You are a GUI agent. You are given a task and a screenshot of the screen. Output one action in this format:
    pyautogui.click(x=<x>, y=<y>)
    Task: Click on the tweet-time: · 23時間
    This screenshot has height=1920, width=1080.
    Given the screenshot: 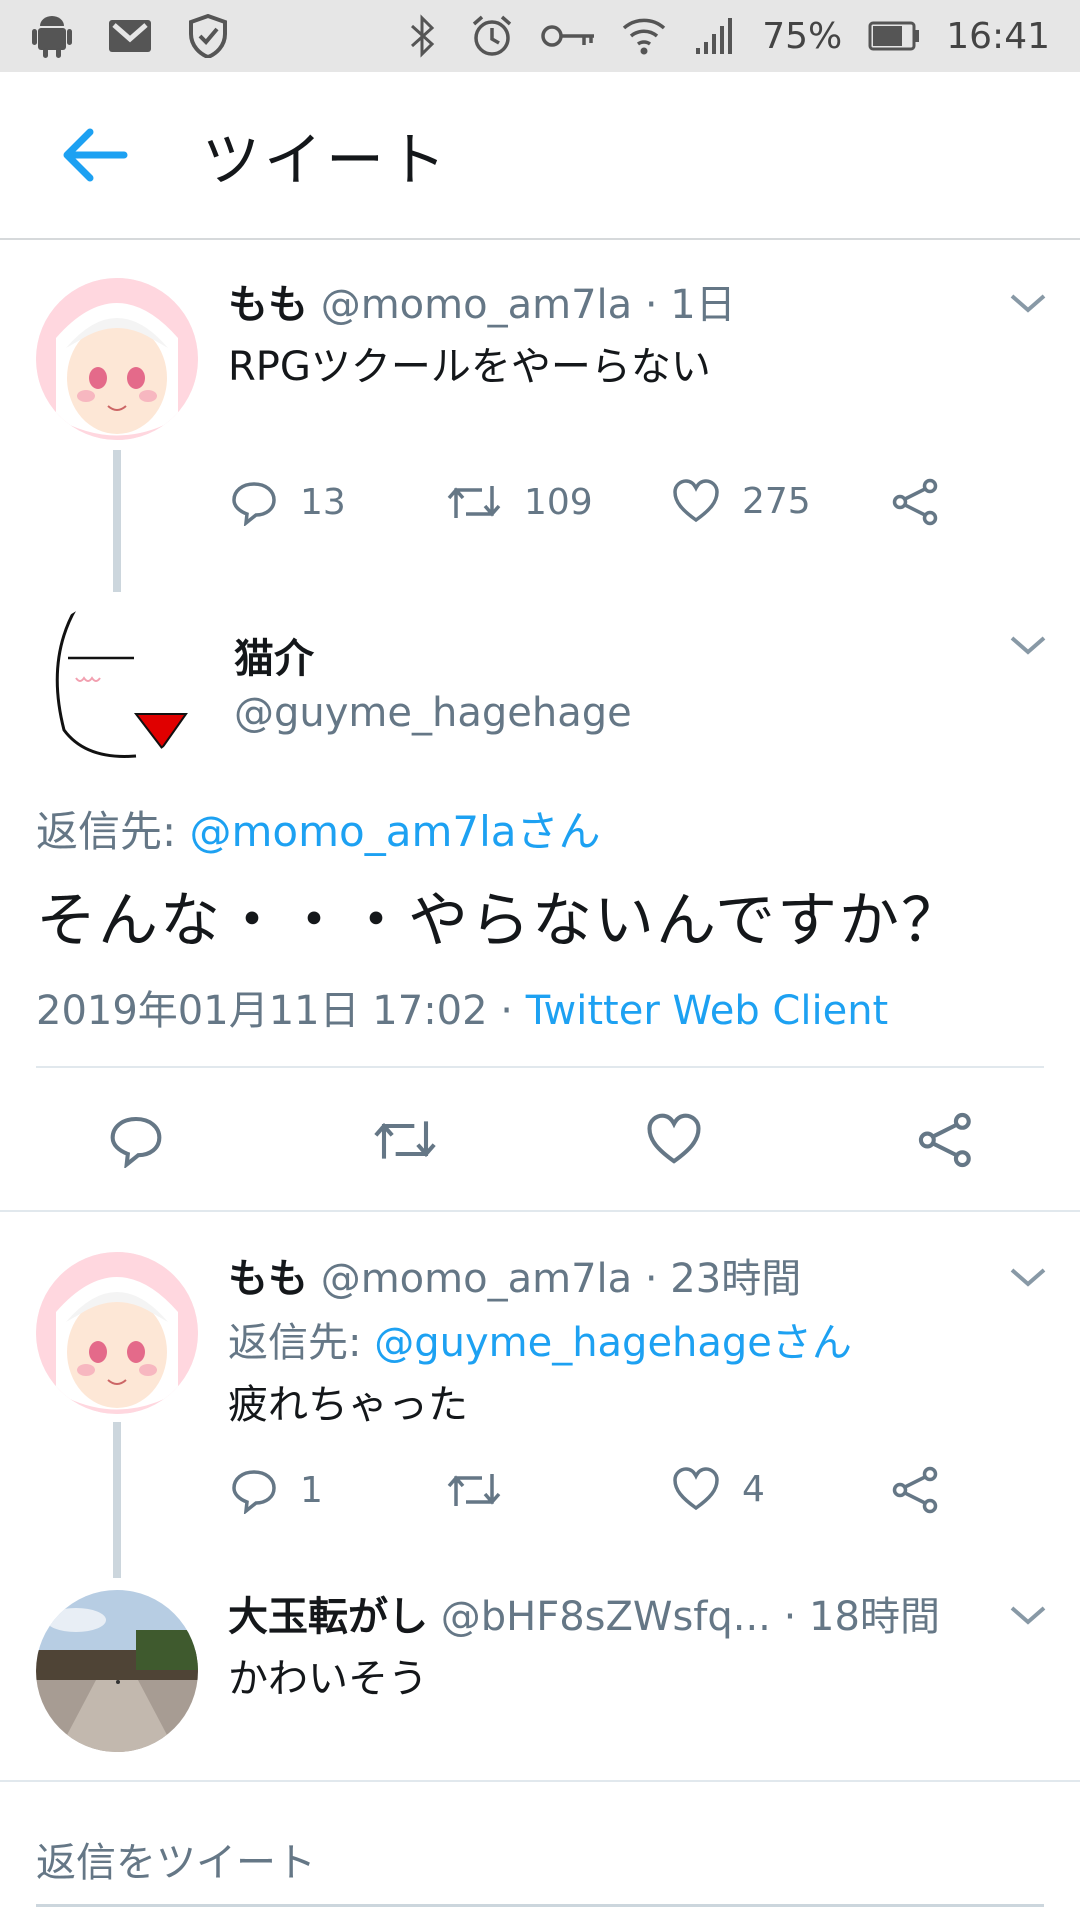 What is the action you would take?
    pyautogui.click(x=723, y=1279)
    